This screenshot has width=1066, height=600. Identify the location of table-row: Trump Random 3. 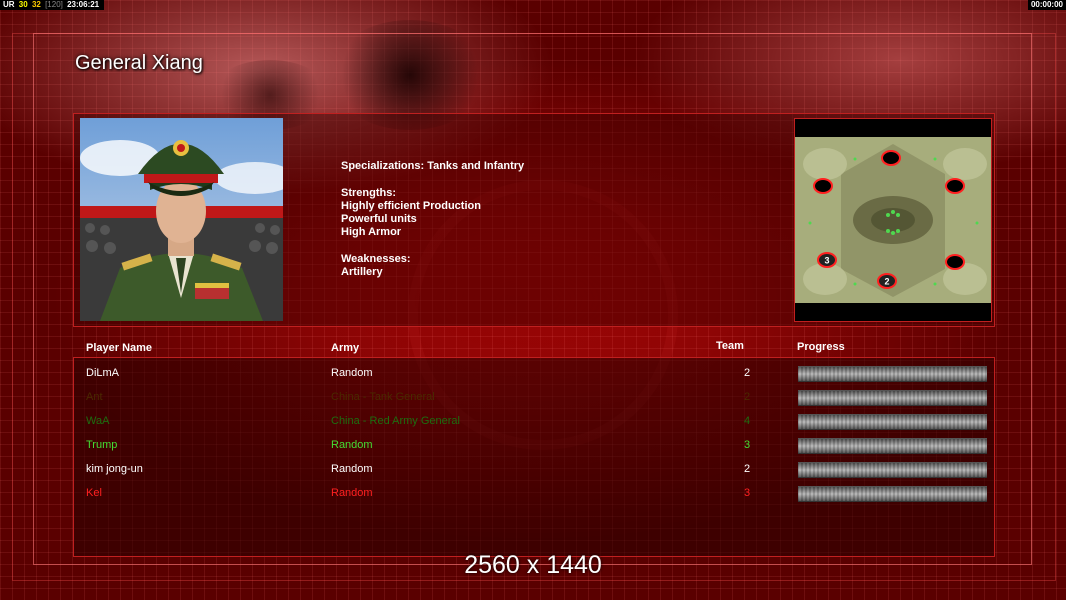
(533, 445).